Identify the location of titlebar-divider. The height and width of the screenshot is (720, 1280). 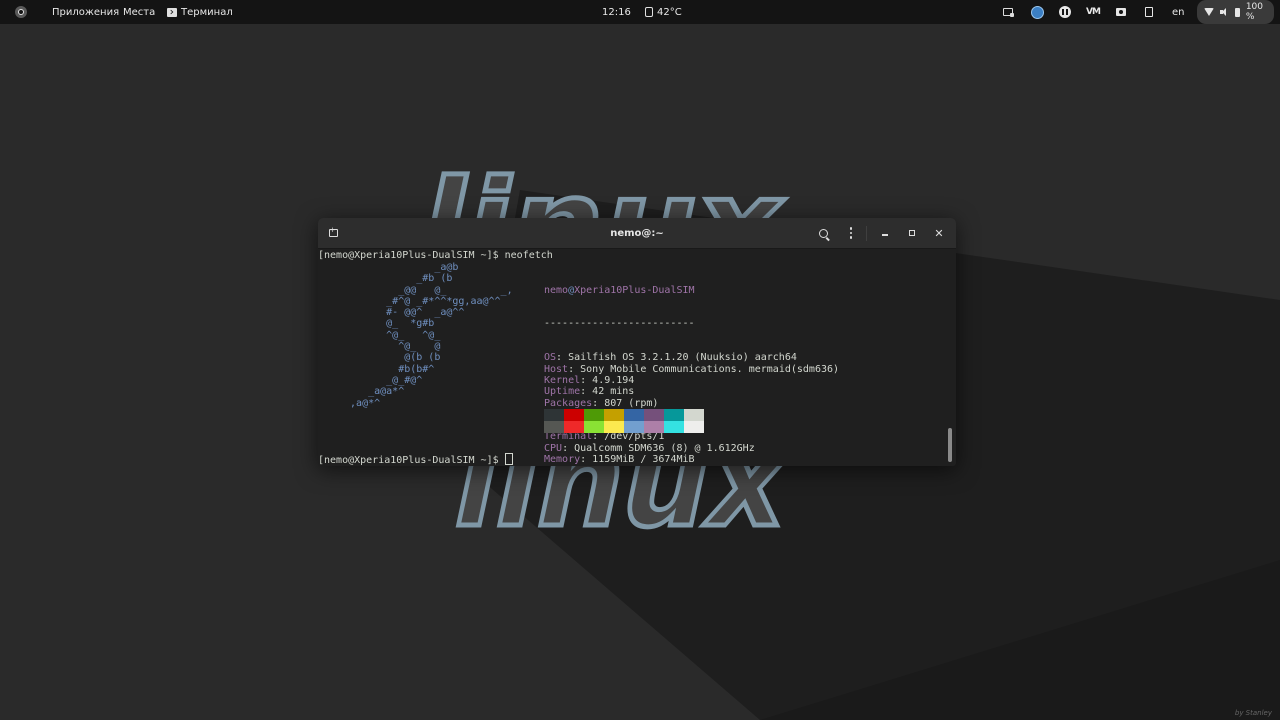
(866, 233).